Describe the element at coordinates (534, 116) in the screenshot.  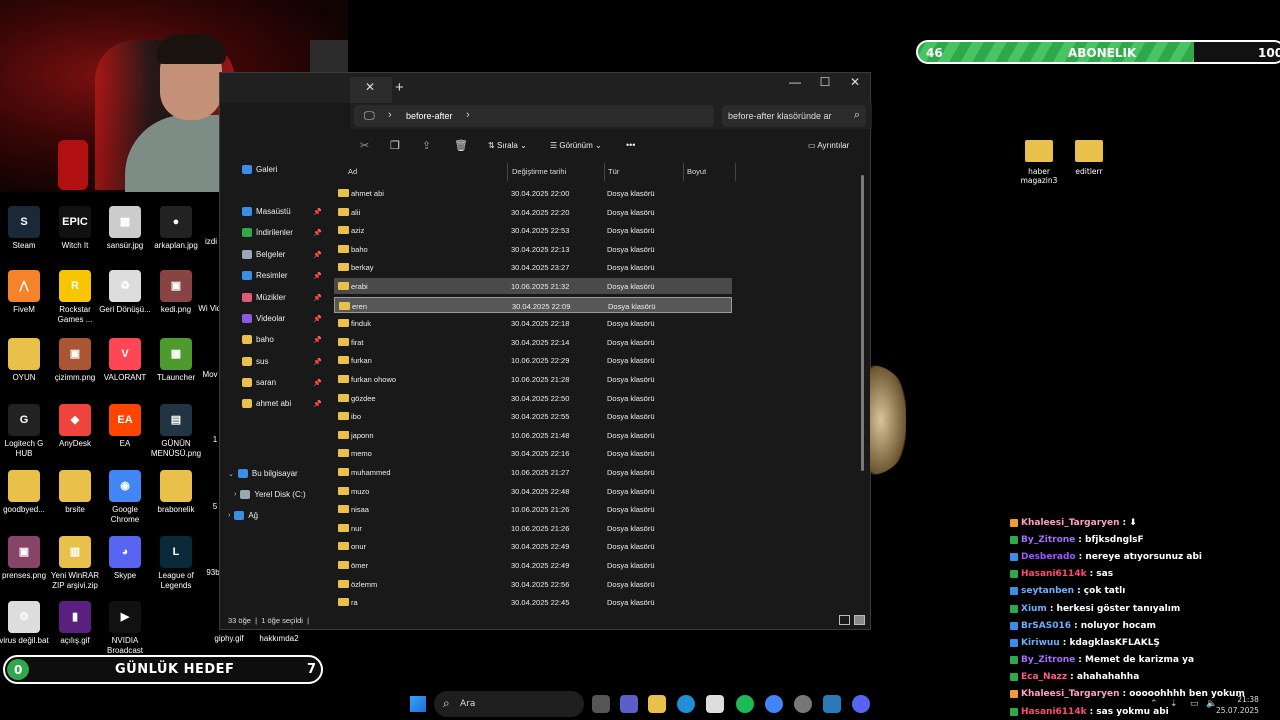
I see `address-input: 🖵 › before-after ›` at that location.